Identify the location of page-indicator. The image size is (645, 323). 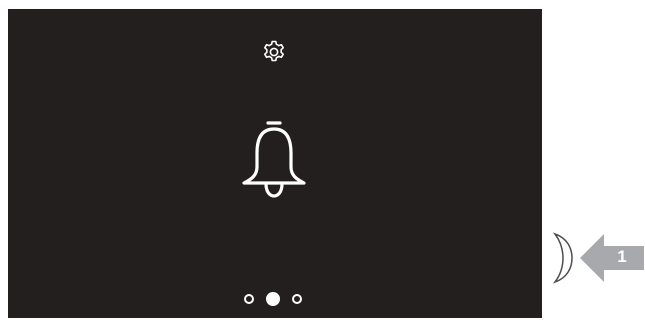
(275, 300).